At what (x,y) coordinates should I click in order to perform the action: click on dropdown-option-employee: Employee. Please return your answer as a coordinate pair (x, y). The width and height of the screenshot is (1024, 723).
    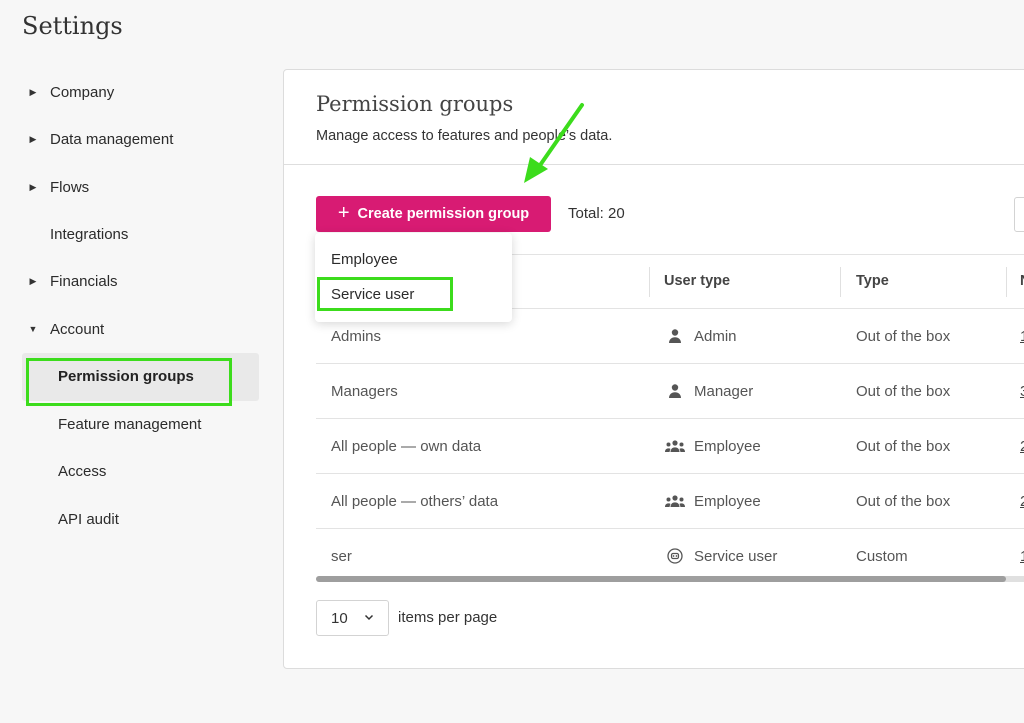
    Looking at the image, I should click on (364, 259).